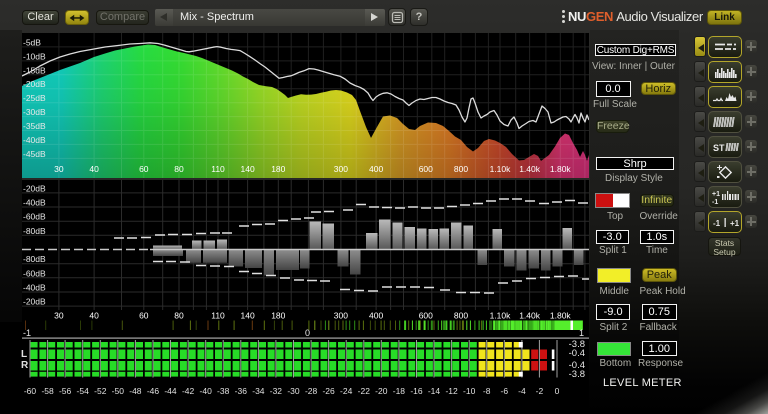 Image resolution: width=768 pixels, height=414 pixels. What do you see at coordinates (328, 391) in the screenshot?
I see `svg-text: -26` at bounding box center [328, 391].